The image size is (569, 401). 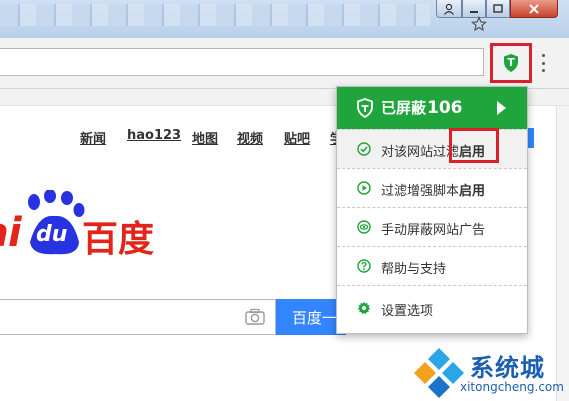 What do you see at coordinates (479, 24) in the screenshot?
I see `bookmark-star-icon` at bounding box center [479, 24].